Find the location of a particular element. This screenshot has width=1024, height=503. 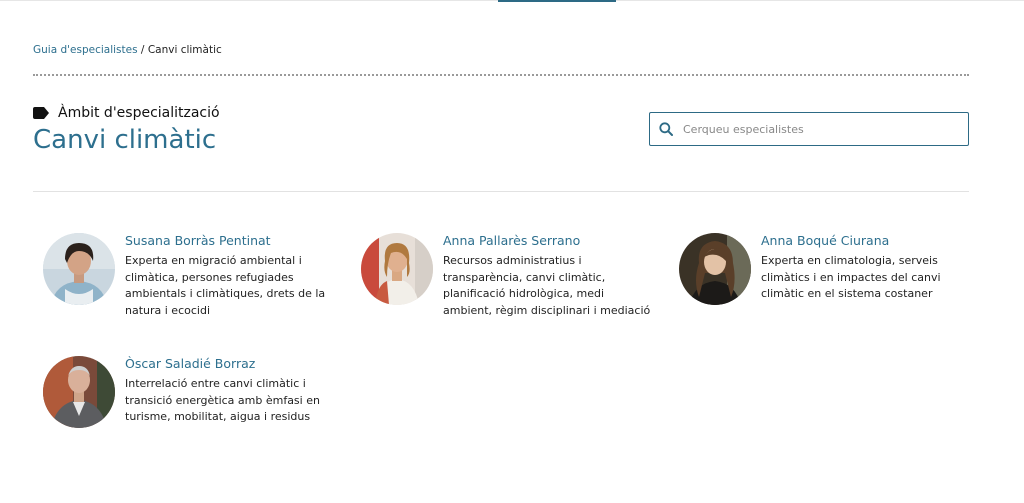

dotted-divider is located at coordinates (501, 75).